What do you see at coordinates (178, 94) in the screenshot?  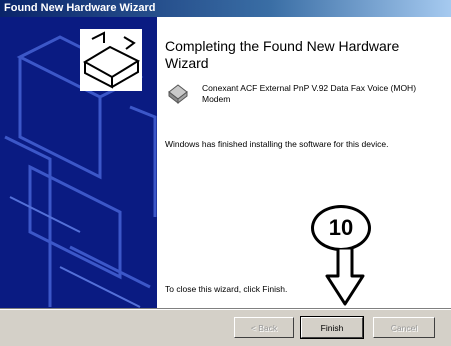 I see `modem-device-icon` at bounding box center [178, 94].